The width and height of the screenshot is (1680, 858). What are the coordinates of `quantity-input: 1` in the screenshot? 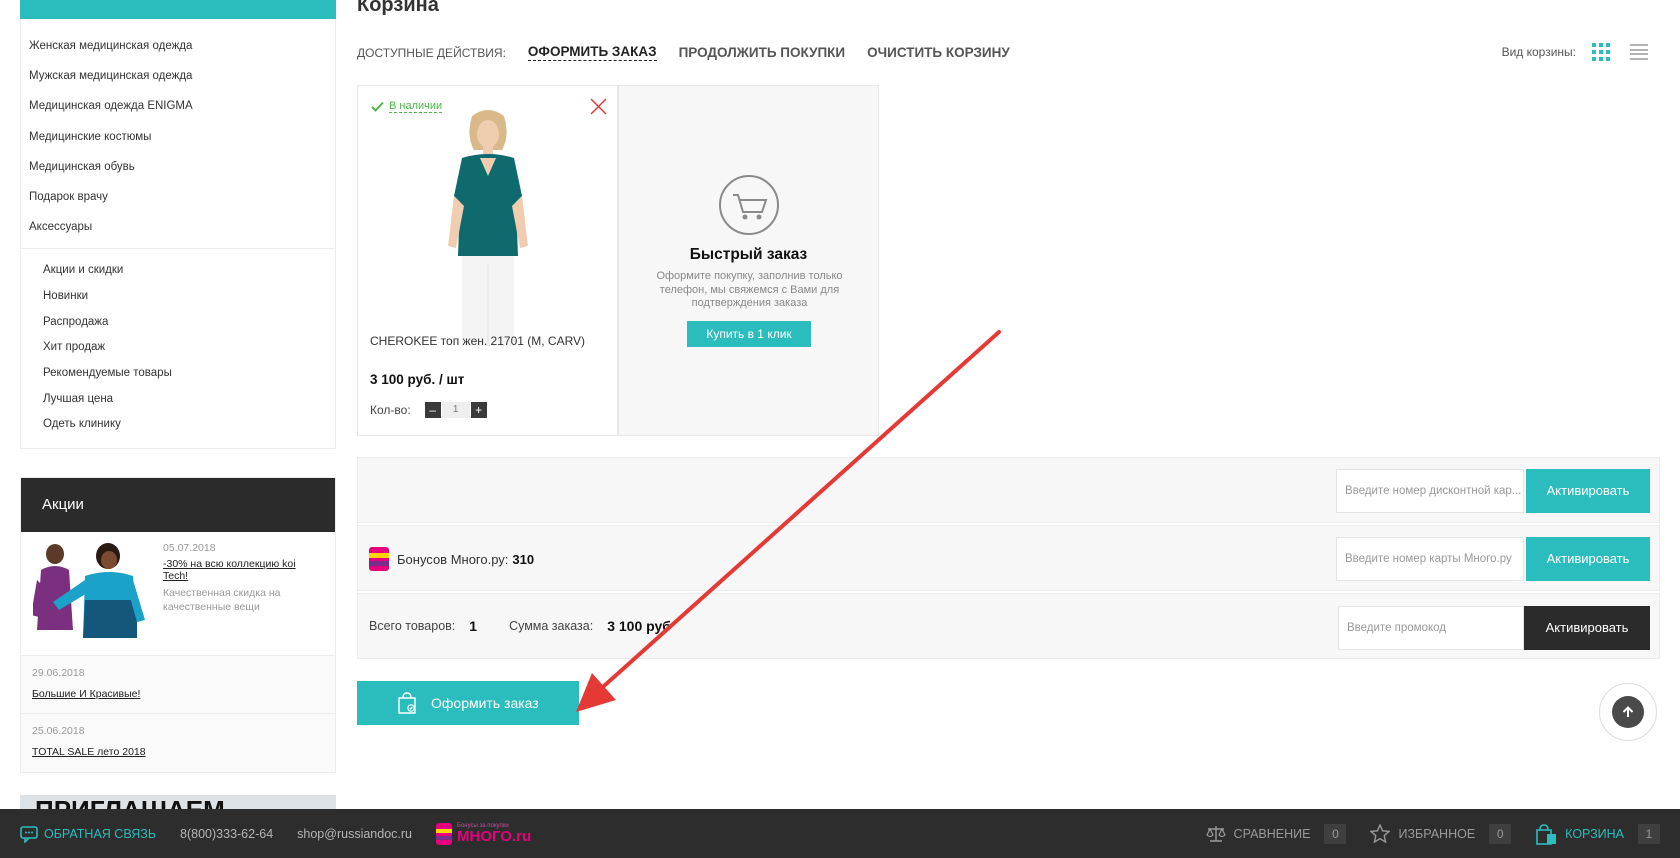 It's located at (455, 410).